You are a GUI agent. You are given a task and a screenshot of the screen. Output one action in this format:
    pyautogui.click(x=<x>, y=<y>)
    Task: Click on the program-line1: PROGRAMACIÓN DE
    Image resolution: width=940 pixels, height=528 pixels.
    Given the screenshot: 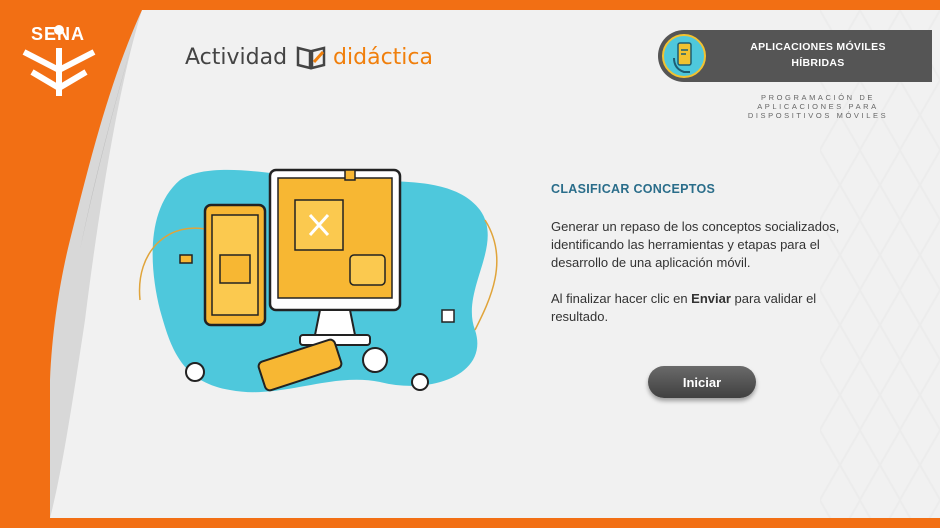 What is the action you would take?
    pyautogui.click(x=817, y=97)
    